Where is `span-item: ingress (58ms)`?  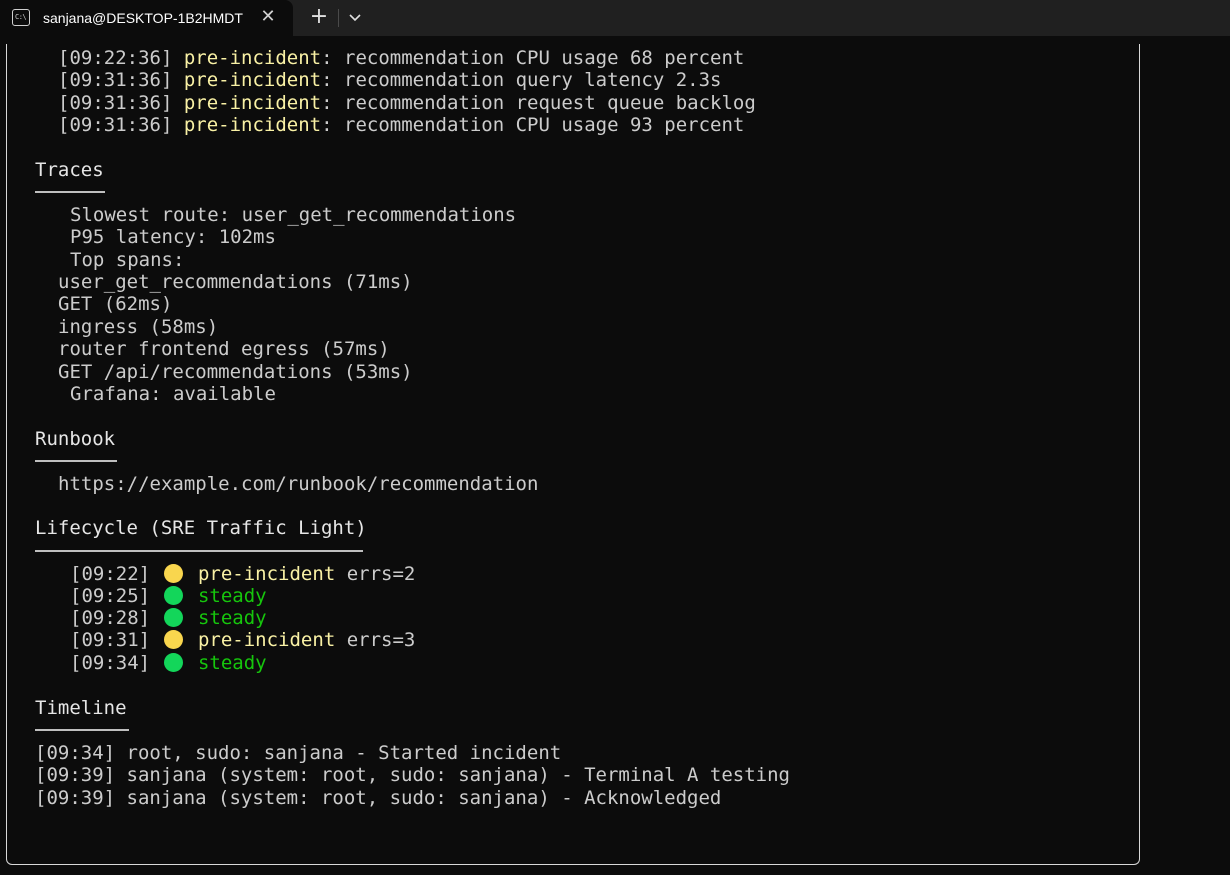 span-item: ingress (58ms) is located at coordinates (138, 327).